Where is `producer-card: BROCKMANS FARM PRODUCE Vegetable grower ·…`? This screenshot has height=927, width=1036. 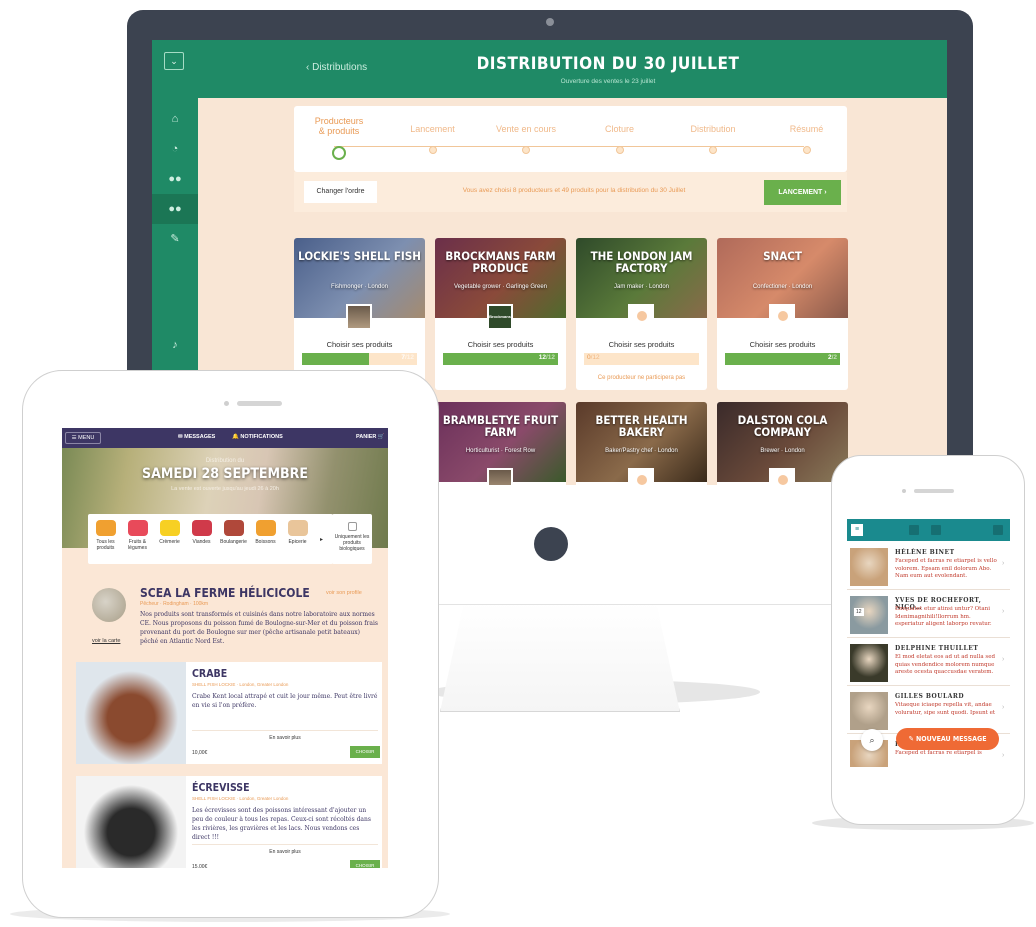
producer-card: BROCKMANS FARM PRODUCE Vegetable grower ·… is located at coordinates (500, 314).